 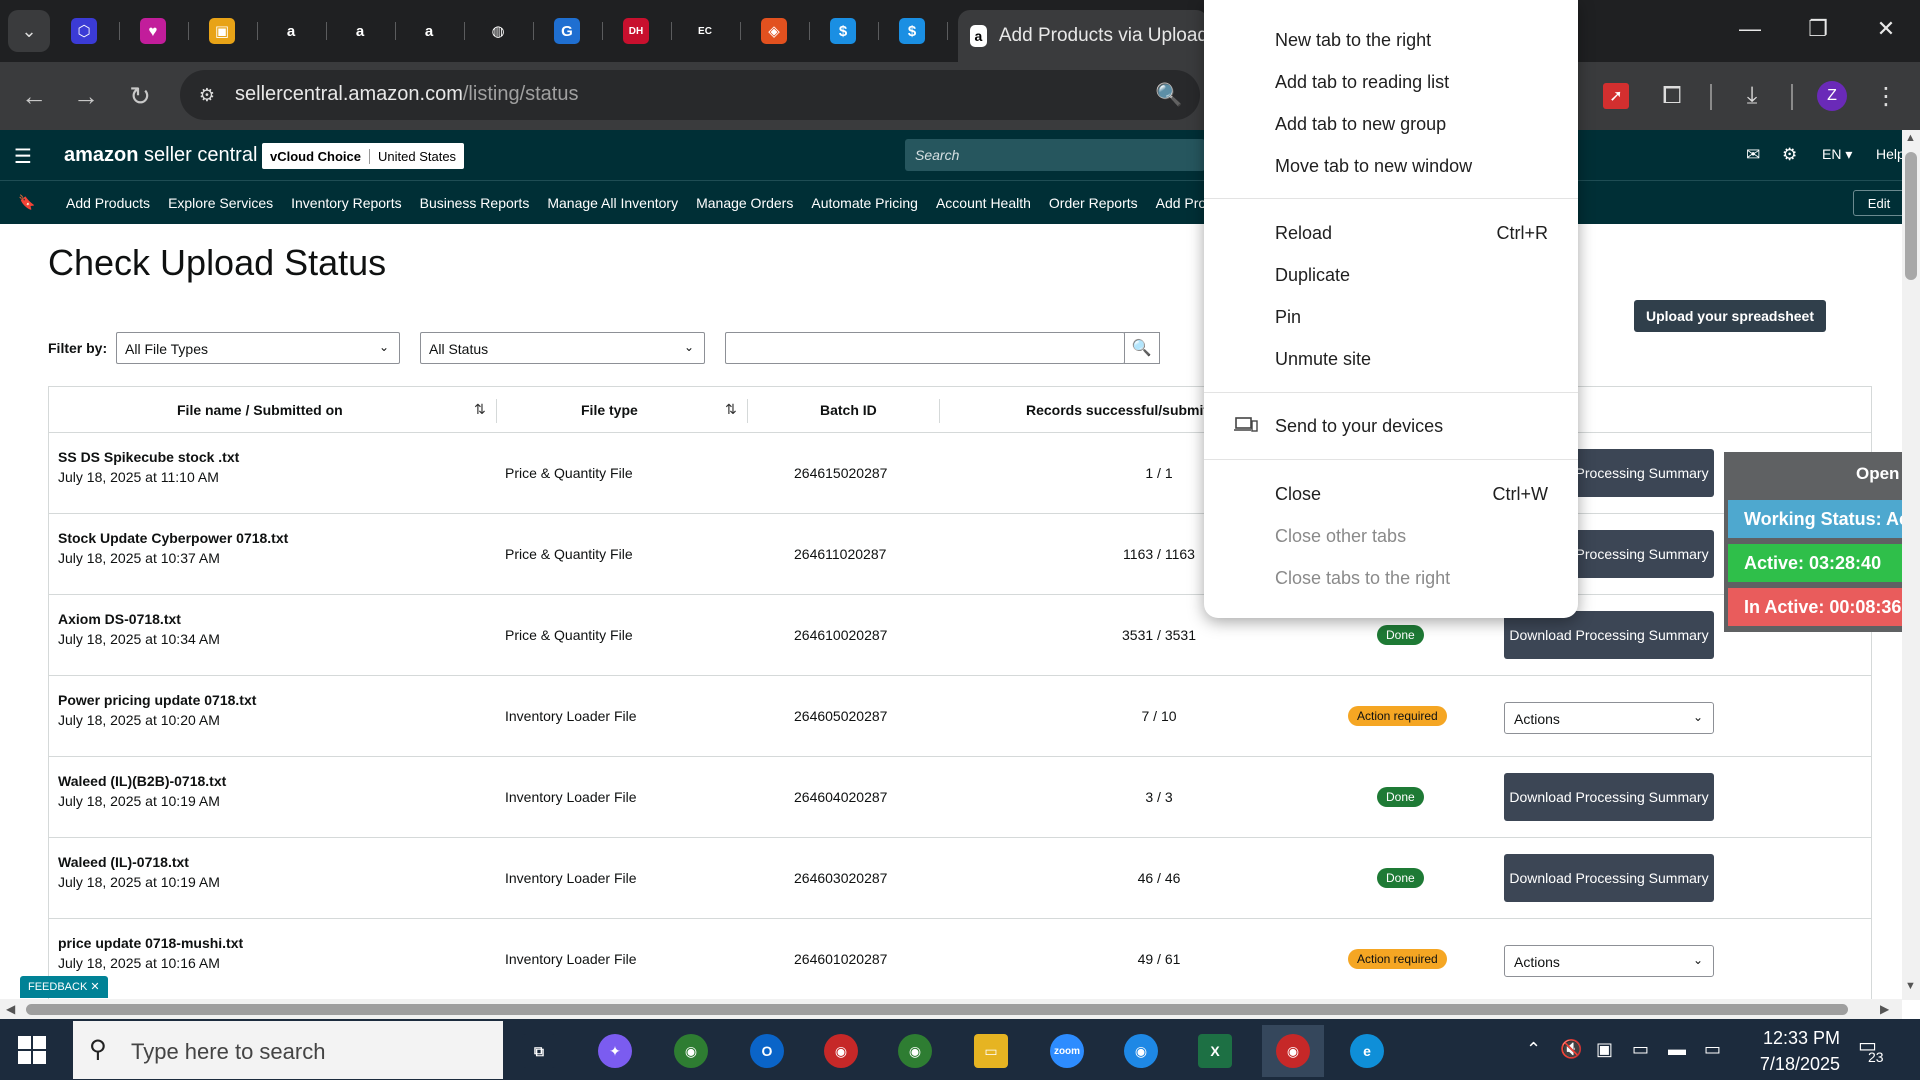 I want to click on nav-link: Order Reports, so click(x=1093, y=203).